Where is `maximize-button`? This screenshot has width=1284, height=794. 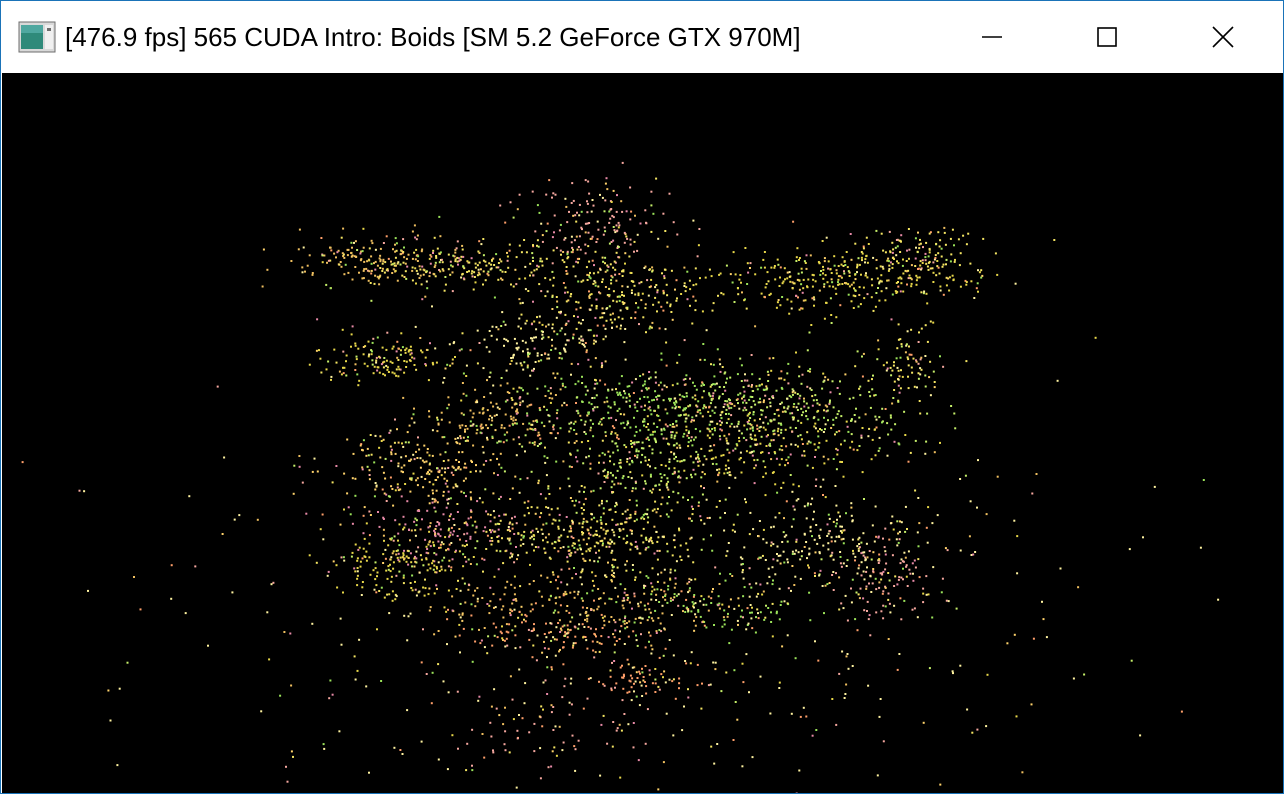 maximize-button is located at coordinates (1107, 36).